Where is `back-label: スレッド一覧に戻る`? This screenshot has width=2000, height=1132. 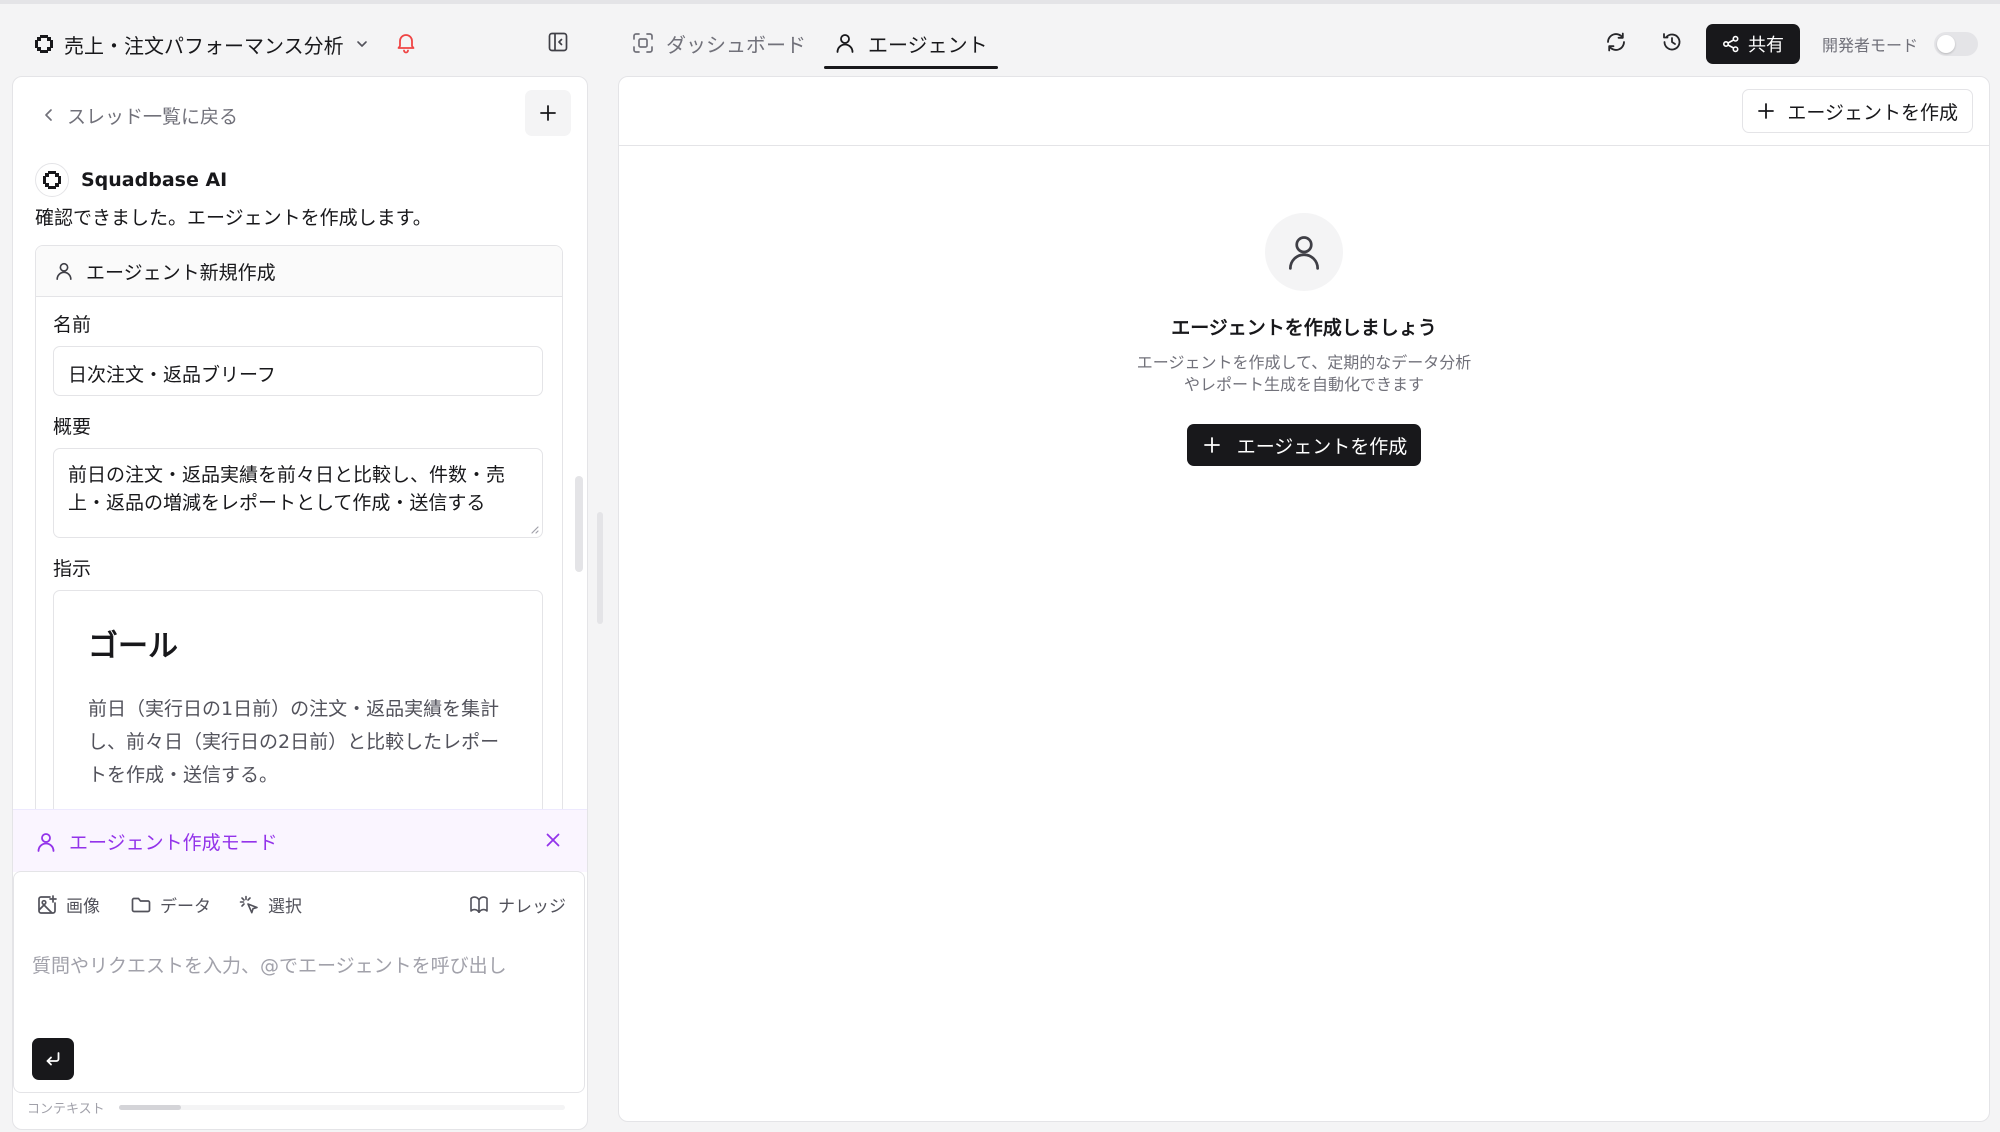
back-label: スレッド一覧に戻る is located at coordinates (153, 116).